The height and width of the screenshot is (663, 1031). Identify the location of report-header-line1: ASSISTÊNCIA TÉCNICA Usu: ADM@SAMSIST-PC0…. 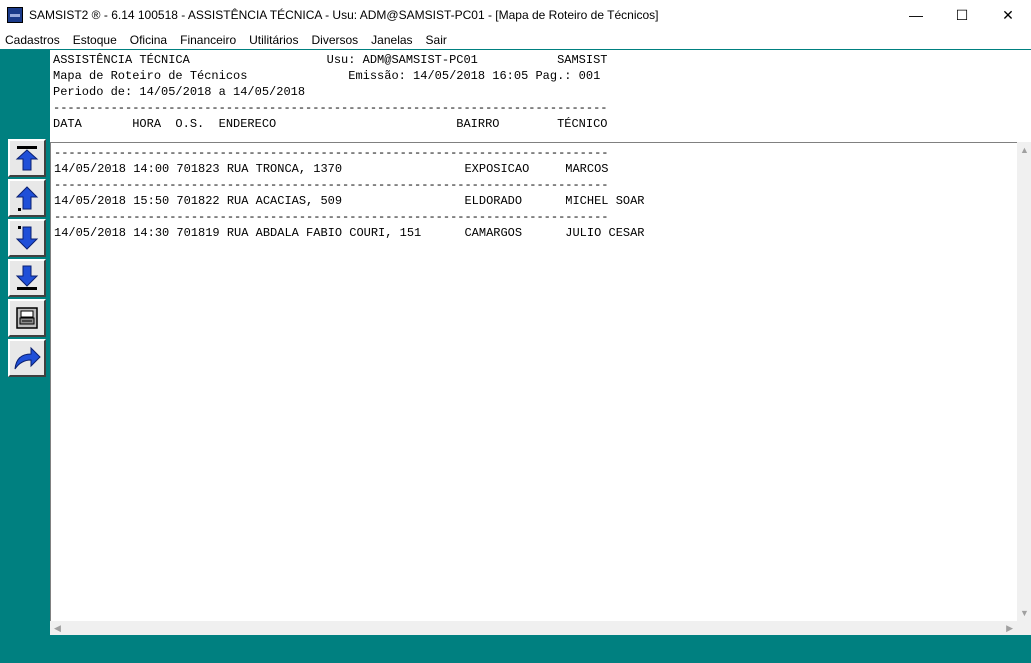
(330, 60).